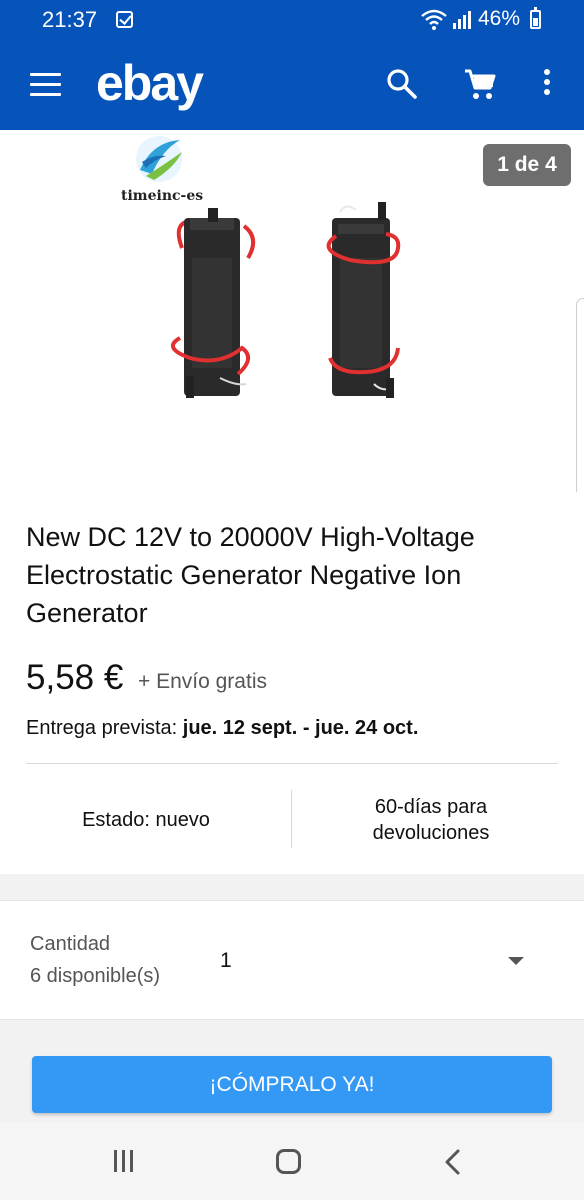 The image size is (584, 1200). What do you see at coordinates (292, 763) in the screenshot?
I see `divider` at bounding box center [292, 763].